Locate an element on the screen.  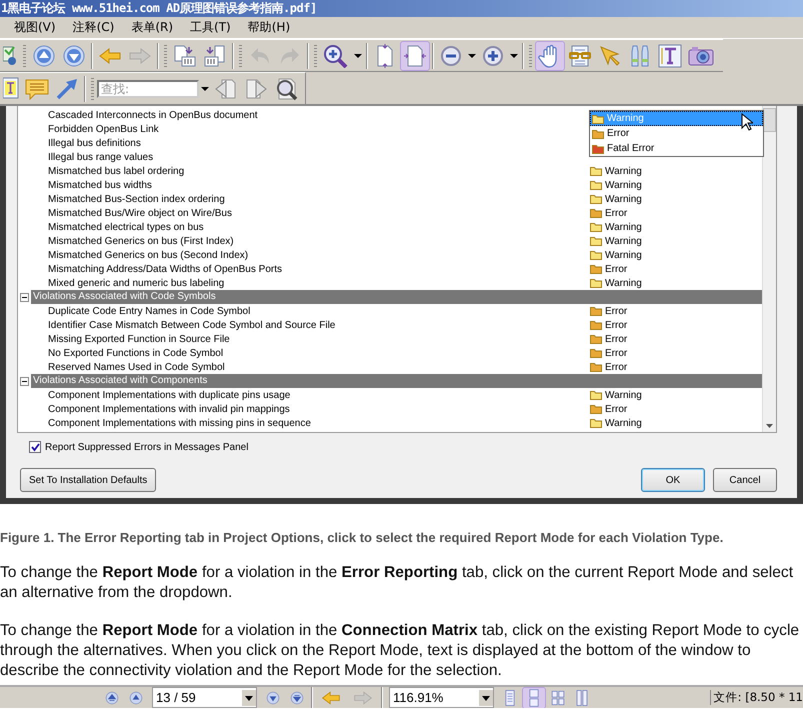
violation-name: Mismatched electrical types on bus is located at coordinates (126, 227).